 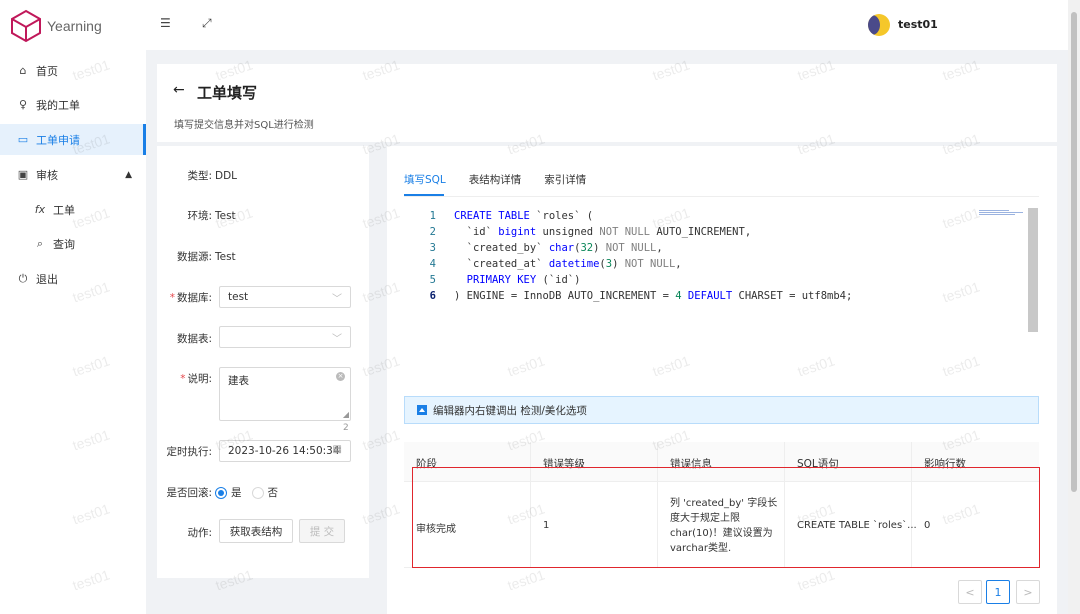 I want to click on editor-tip-text: 编辑器内右键调出 检测/美化选项, so click(x=510, y=410).